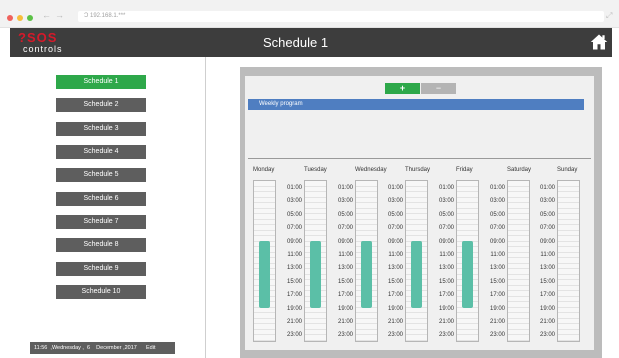 The height and width of the screenshot is (358, 619). I want to click on minimize-window-dot, so click(20, 18).